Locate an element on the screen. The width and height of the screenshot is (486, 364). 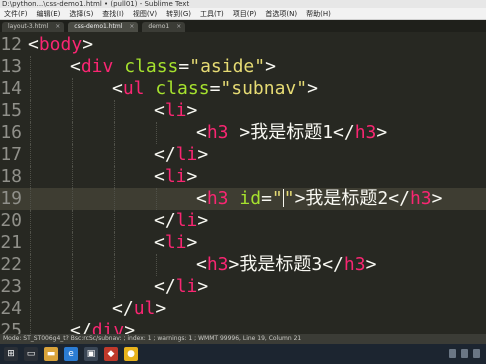
file-tab: css-demo1.html × is located at coordinates (103, 27).